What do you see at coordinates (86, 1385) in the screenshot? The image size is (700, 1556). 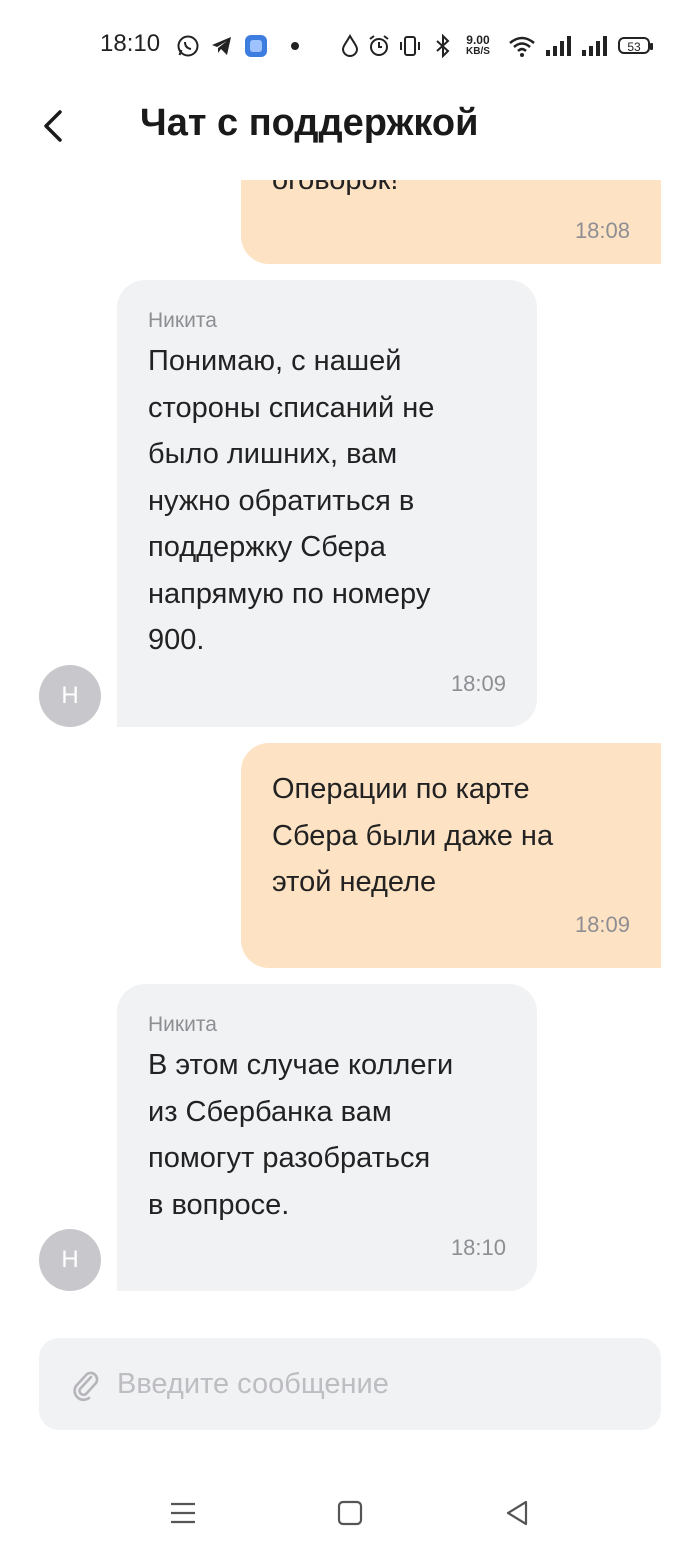 I see `paperclip-icon` at bounding box center [86, 1385].